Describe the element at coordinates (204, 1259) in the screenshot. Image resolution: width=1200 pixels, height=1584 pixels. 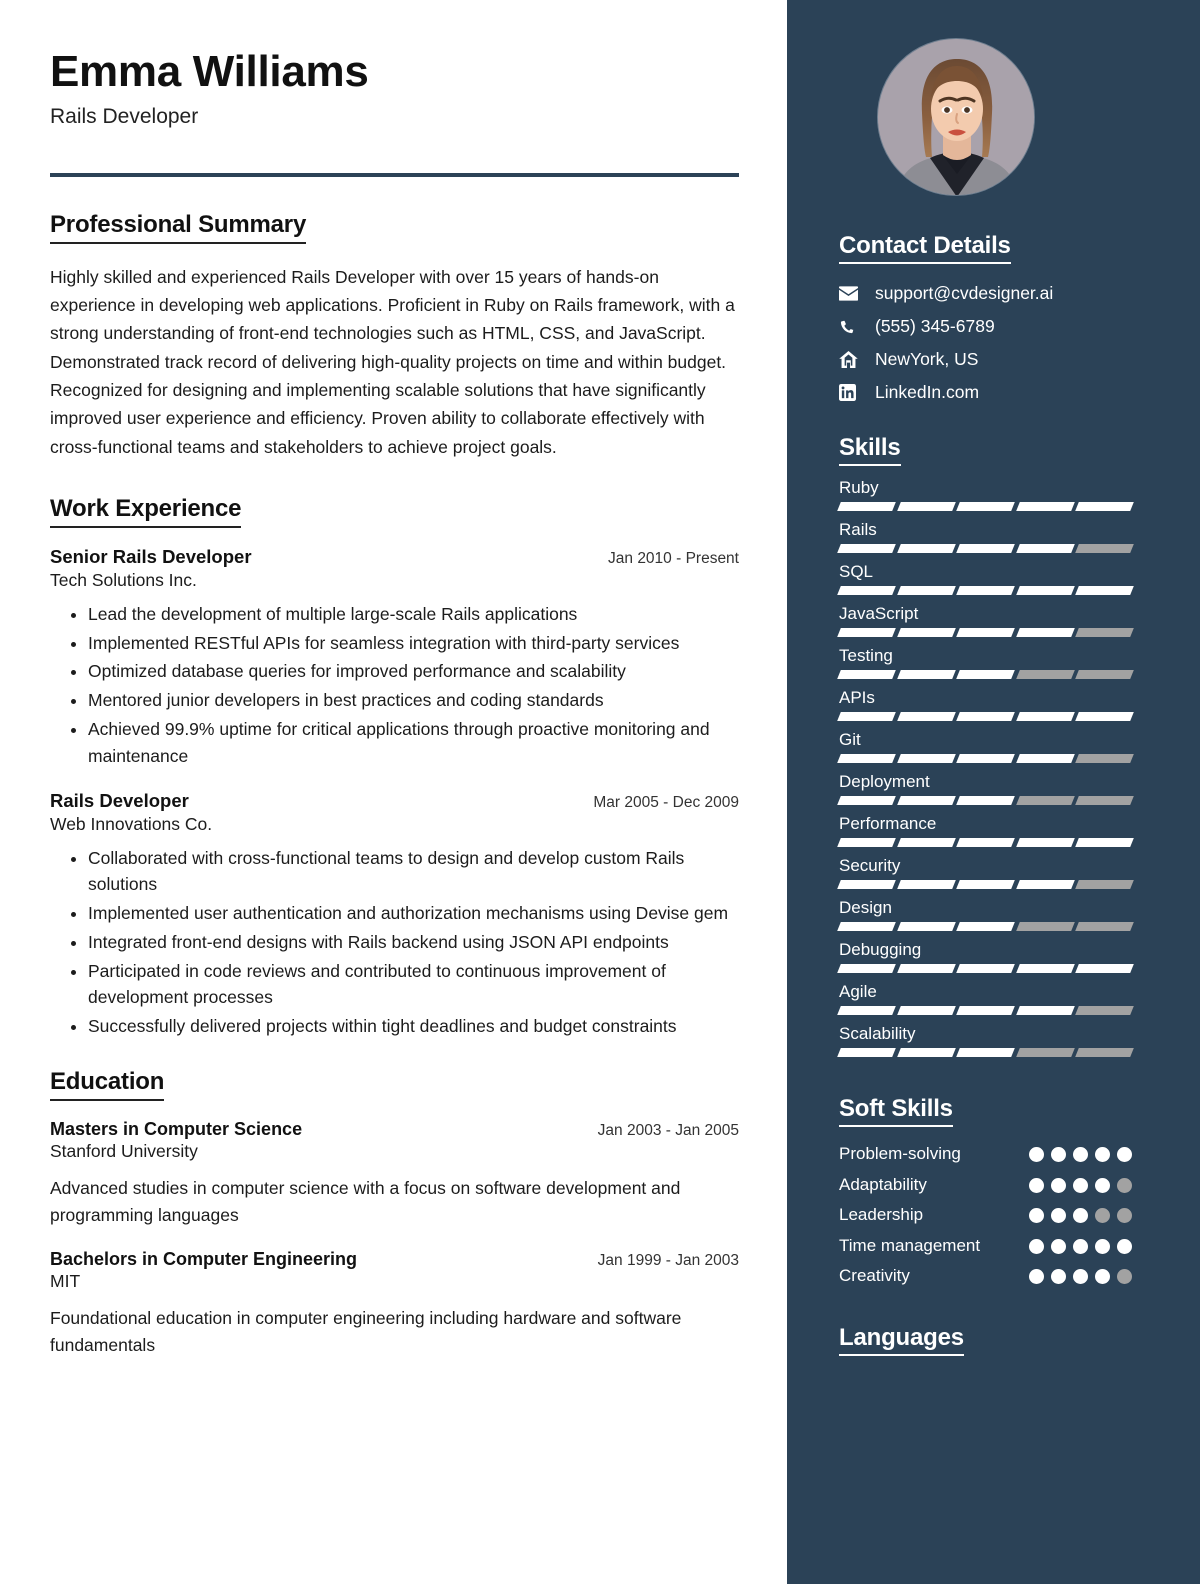
I see `education-item-degree: Bachelors in Computer Engineering` at that location.